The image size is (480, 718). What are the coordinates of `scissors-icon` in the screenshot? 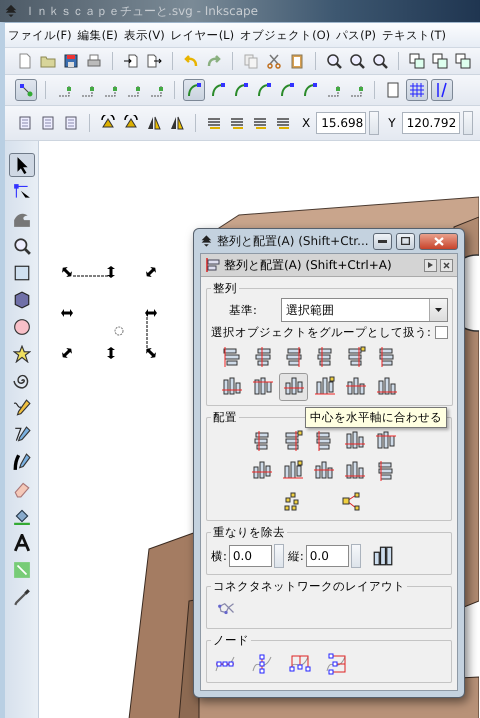 It's located at (274, 61).